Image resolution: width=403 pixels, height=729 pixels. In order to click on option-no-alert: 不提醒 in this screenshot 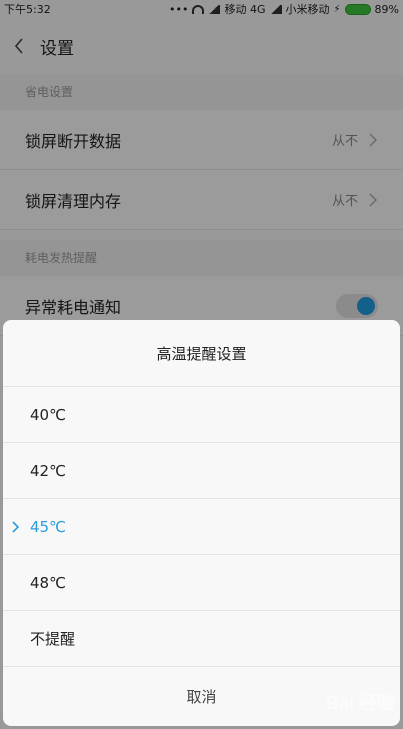, I will do `click(201, 639)`.